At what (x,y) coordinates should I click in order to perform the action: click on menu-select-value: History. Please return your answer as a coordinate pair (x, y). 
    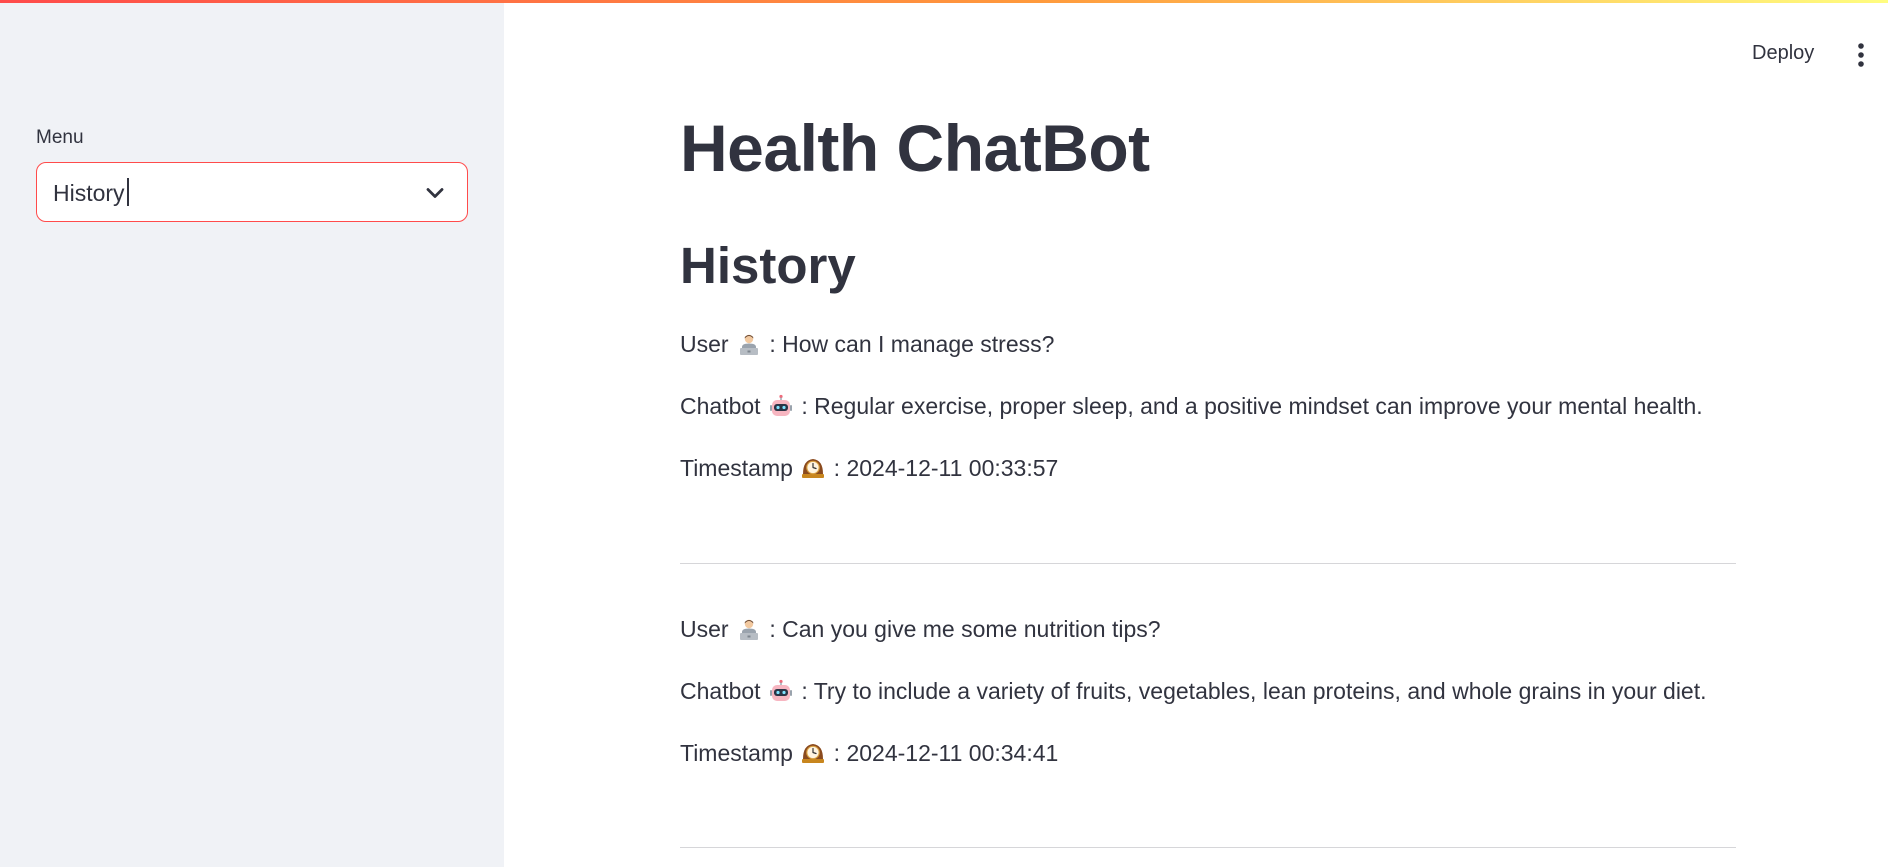
    Looking at the image, I should click on (91, 192).